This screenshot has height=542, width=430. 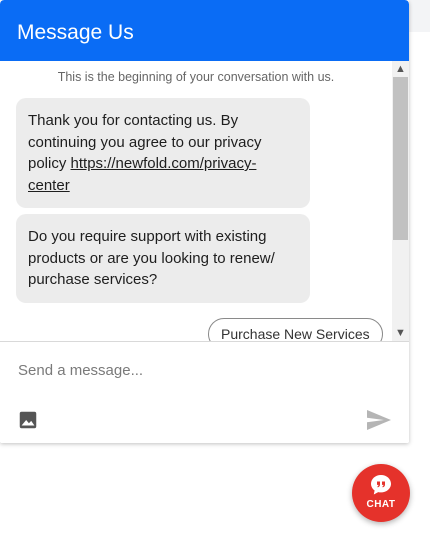 I want to click on chat-launcher-button: CHAT, so click(x=381, y=493).